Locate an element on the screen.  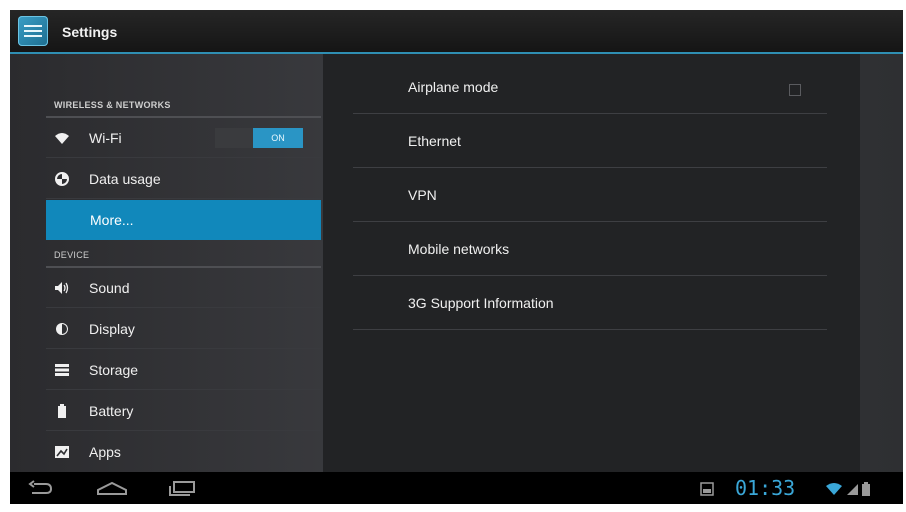
data-usage-icon is located at coordinates (62, 179).